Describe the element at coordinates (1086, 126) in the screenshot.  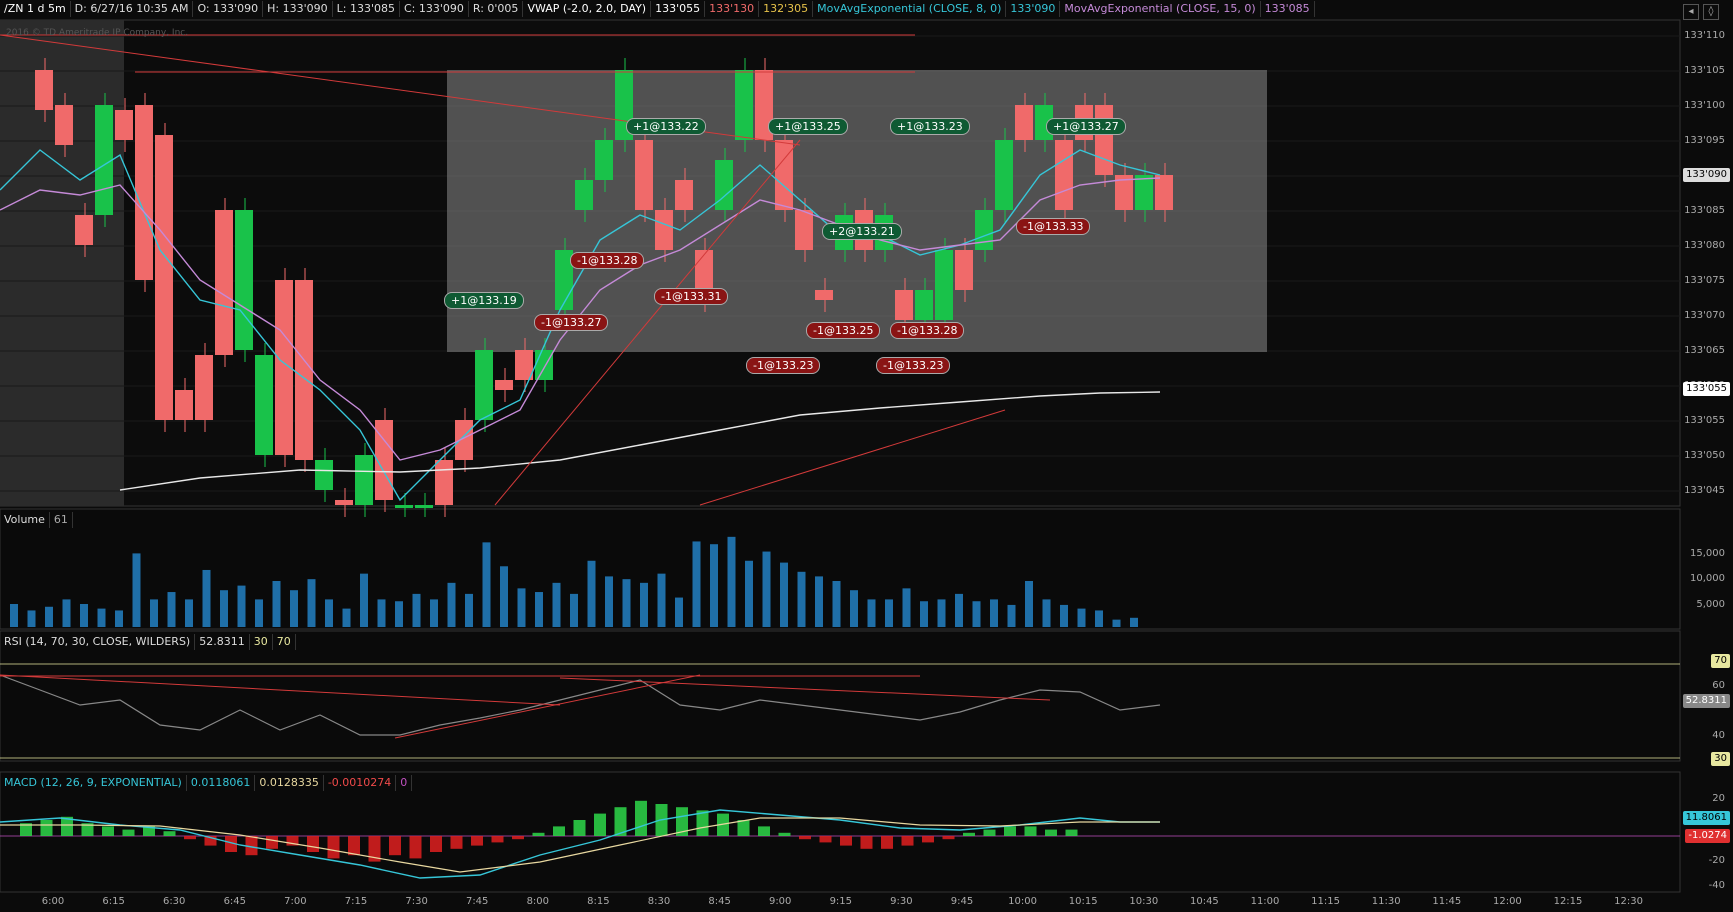
I see `trade-marker-14: +1@133.27` at that location.